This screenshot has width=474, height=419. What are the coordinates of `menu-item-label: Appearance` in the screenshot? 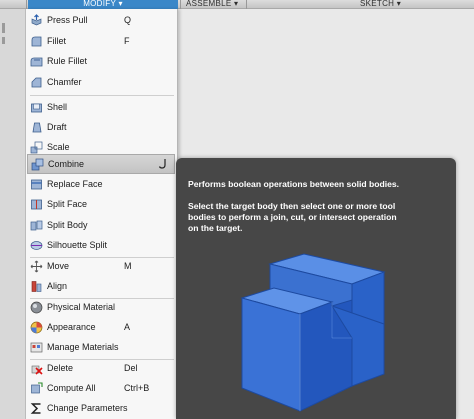 It's located at (71, 327).